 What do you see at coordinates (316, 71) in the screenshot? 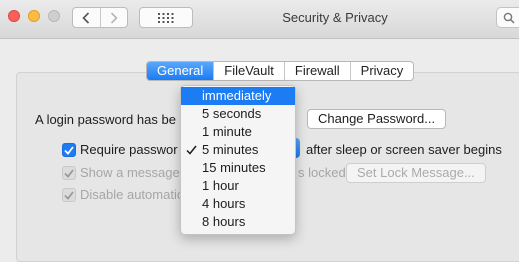
I see `tab-firewall: Firewall` at bounding box center [316, 71].